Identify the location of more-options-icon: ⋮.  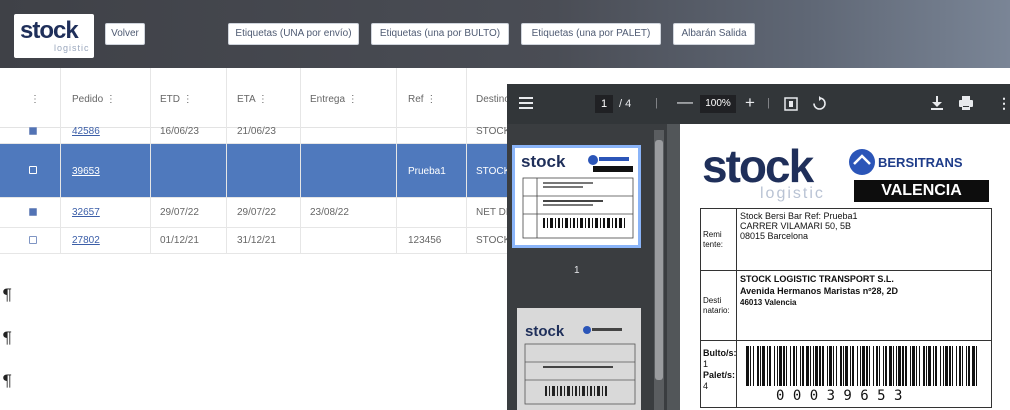
(1003, 103).